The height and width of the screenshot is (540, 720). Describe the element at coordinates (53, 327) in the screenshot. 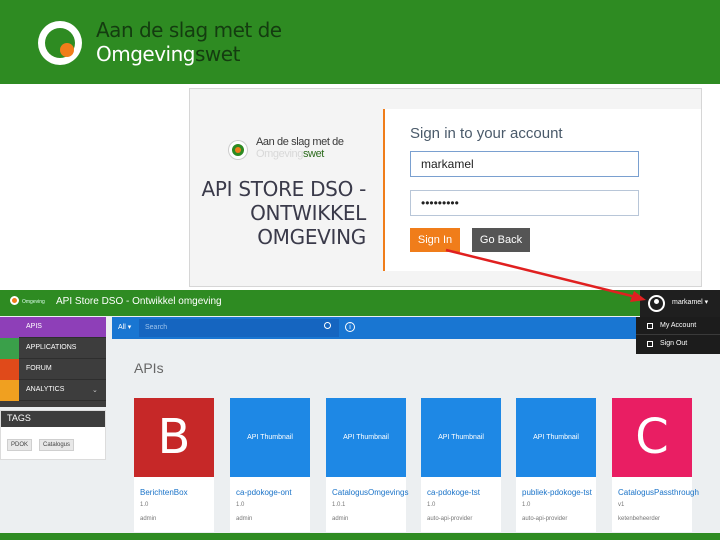

I see `sidebar-item-apis: APIS` at that location.